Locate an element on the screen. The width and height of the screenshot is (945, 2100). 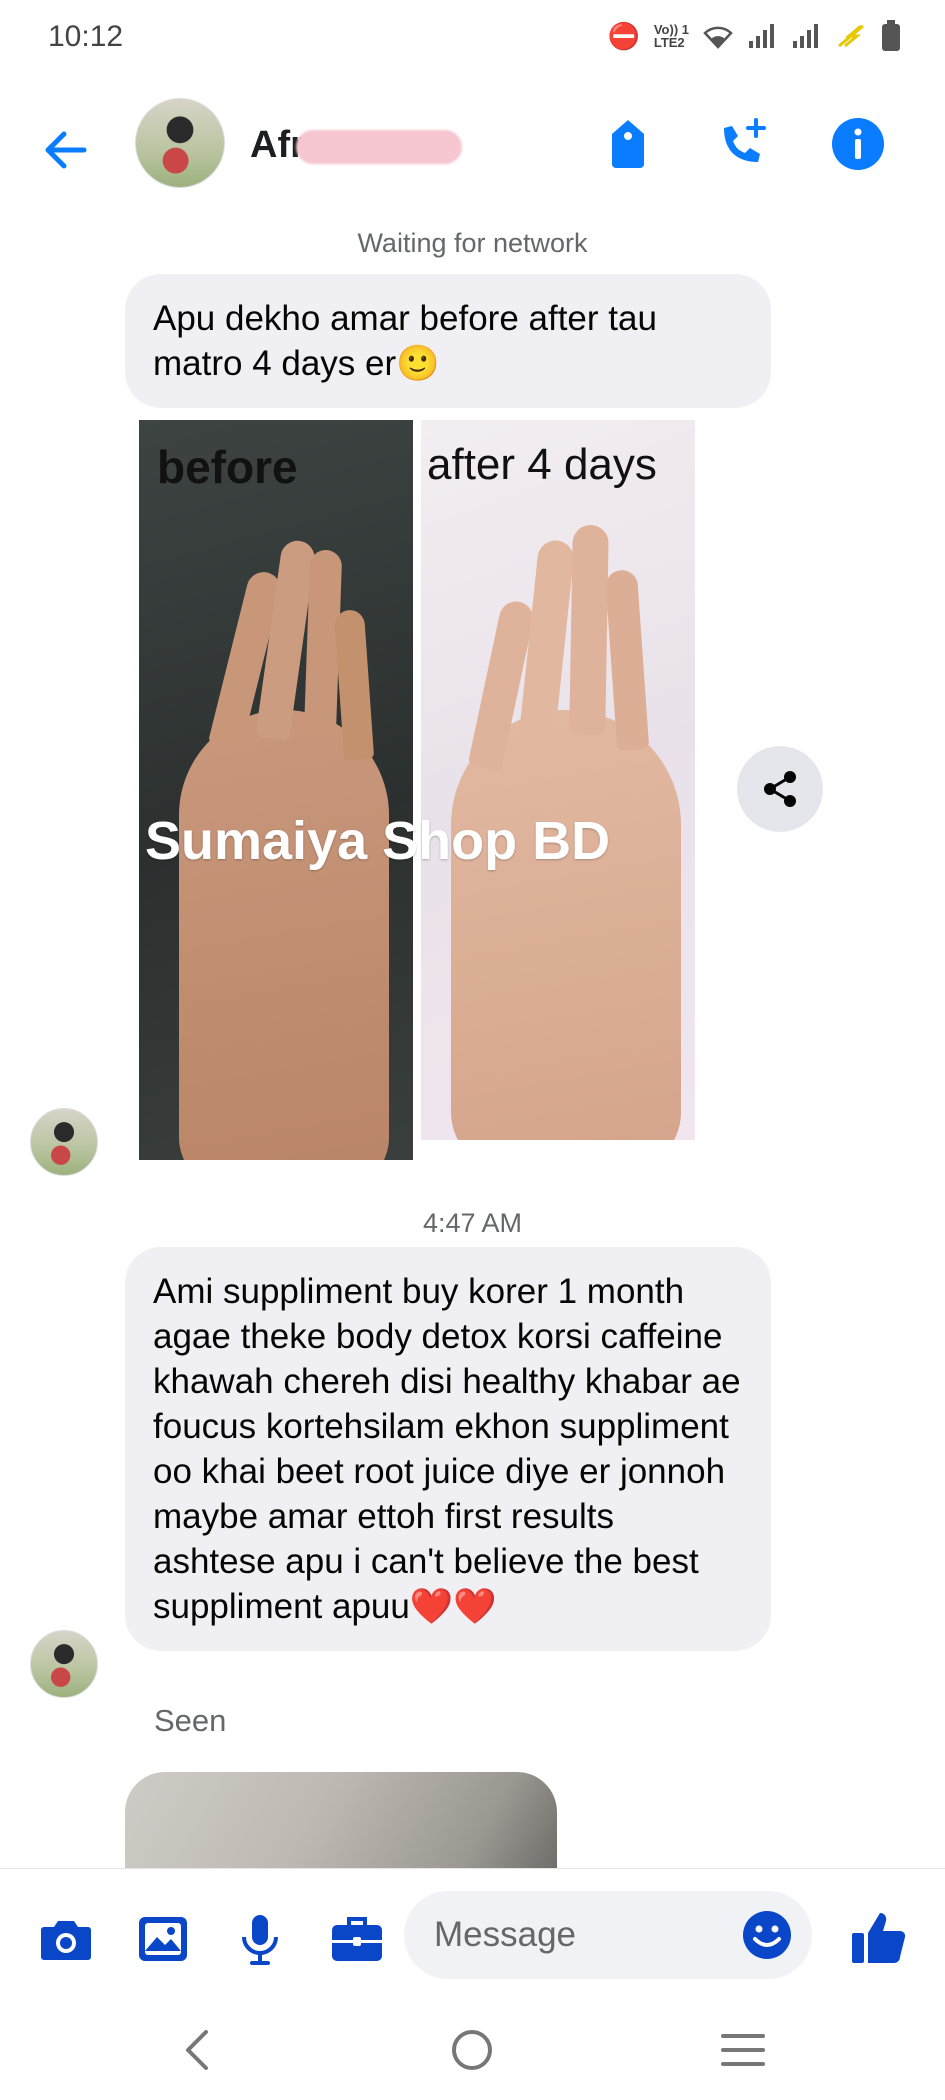
back-arrow-icon is located at coordinates (66, 150).